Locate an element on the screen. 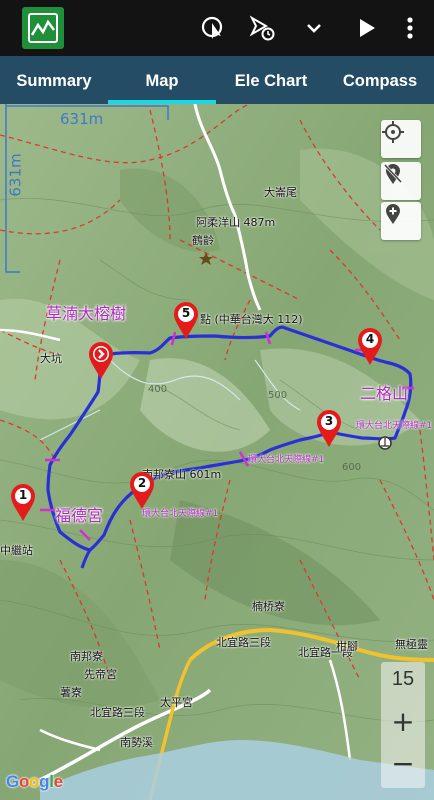  waypoint-marker-4: 4 is located at coordinates (370, 347).